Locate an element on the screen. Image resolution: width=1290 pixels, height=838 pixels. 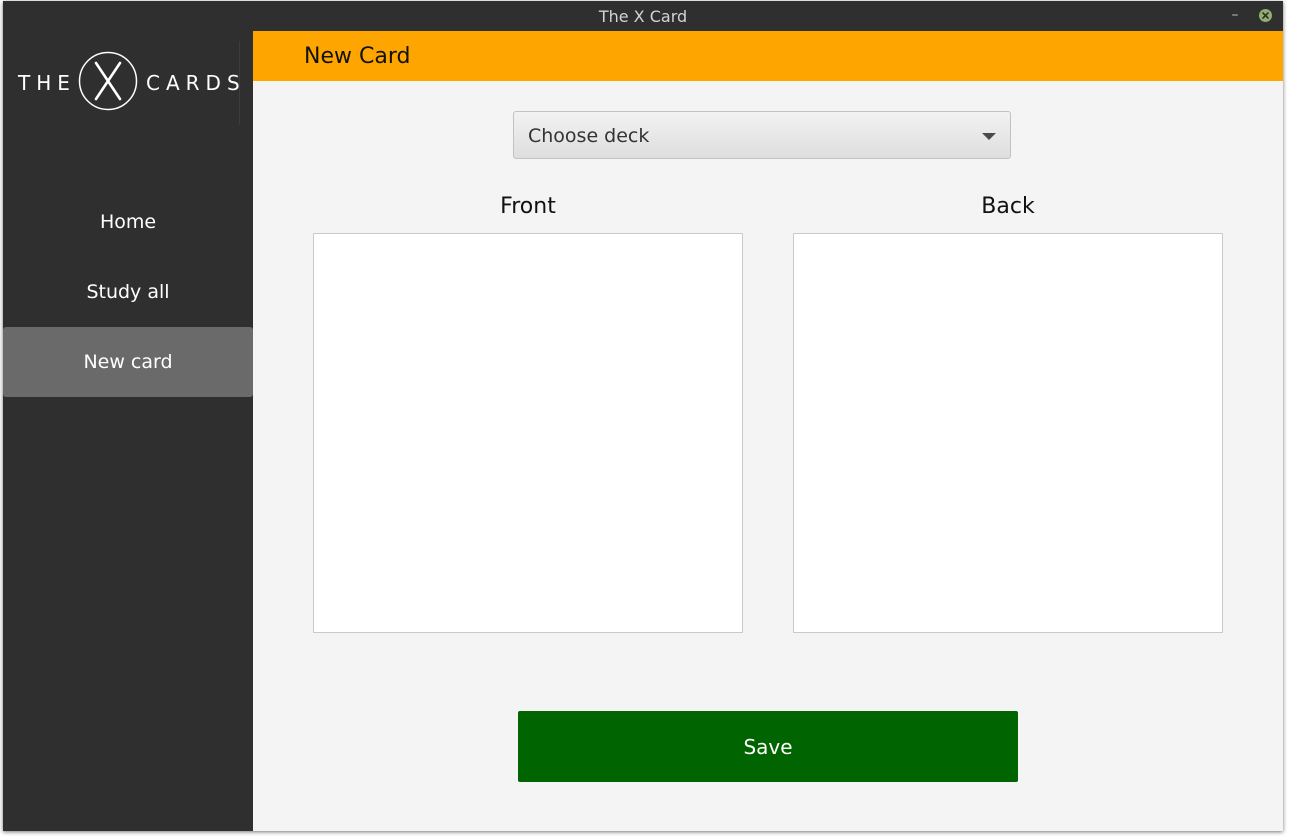
window-title: The X Card is located at coordinates (643, 16).